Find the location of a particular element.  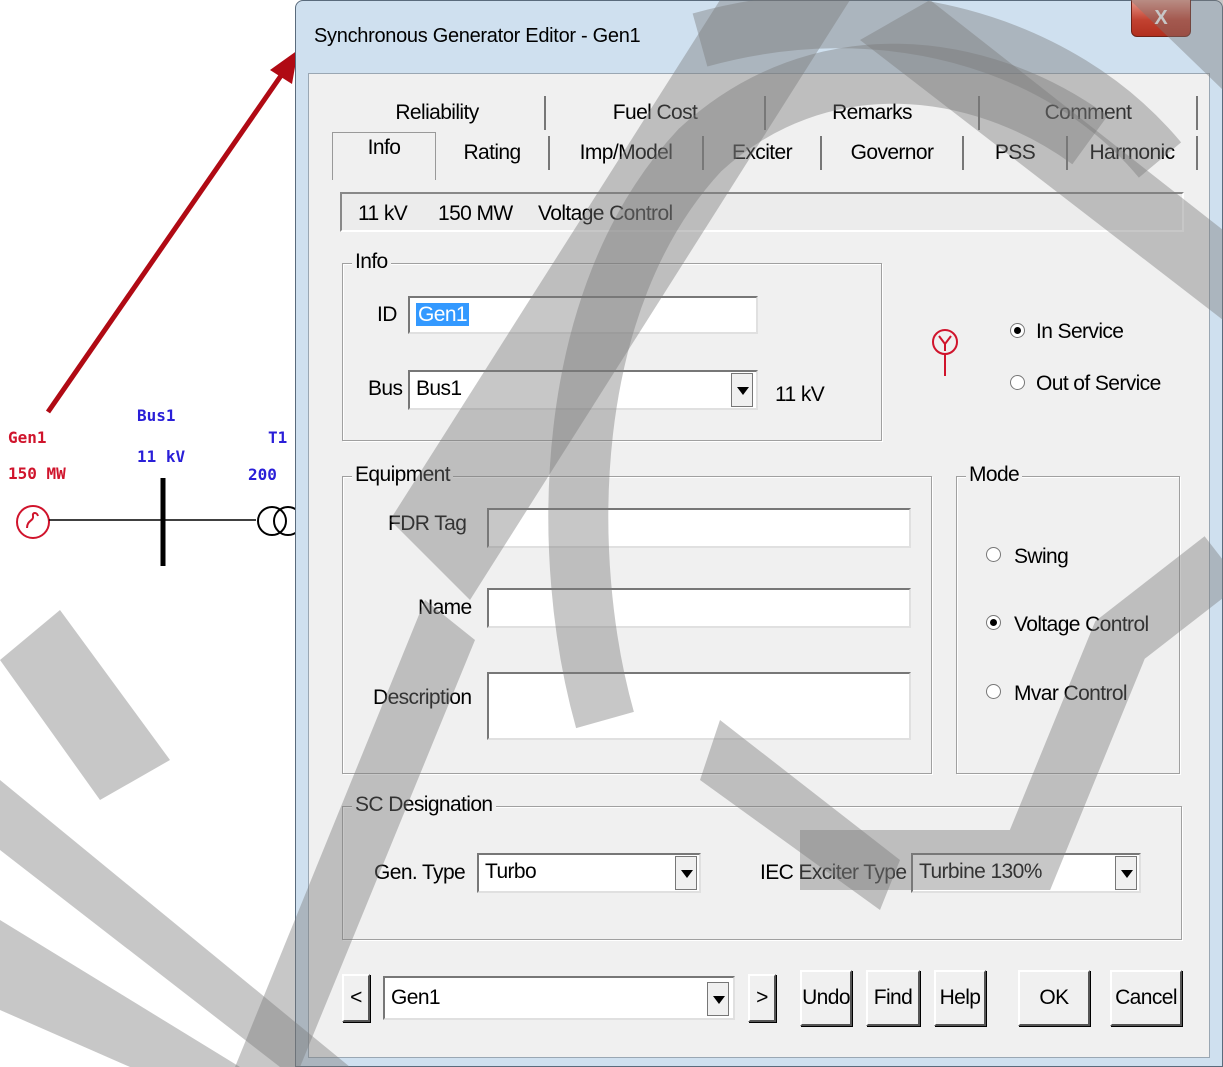

bus-select-value: Bus1 is located at coordinates (439, 388).